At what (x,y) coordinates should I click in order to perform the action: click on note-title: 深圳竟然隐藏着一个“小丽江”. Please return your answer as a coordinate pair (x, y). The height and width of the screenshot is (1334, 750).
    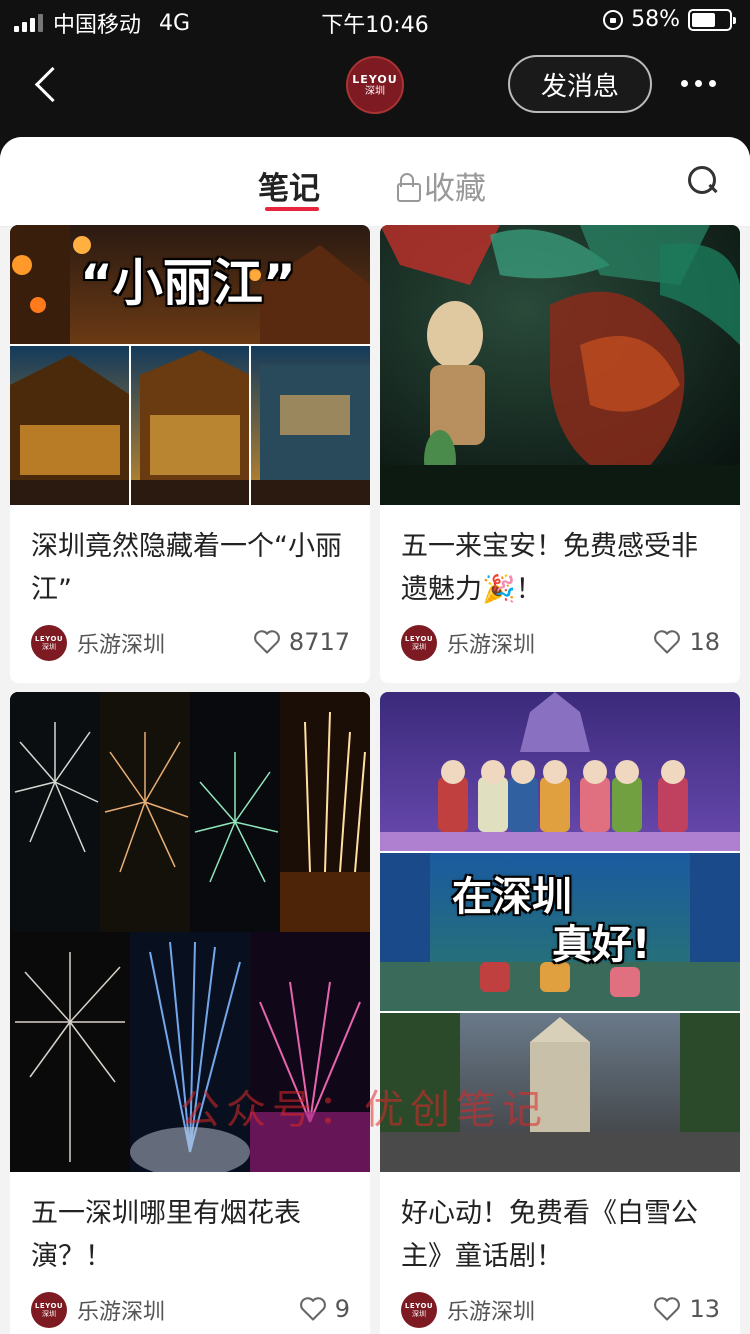
    Looking at the image, I should click on (186, 568).